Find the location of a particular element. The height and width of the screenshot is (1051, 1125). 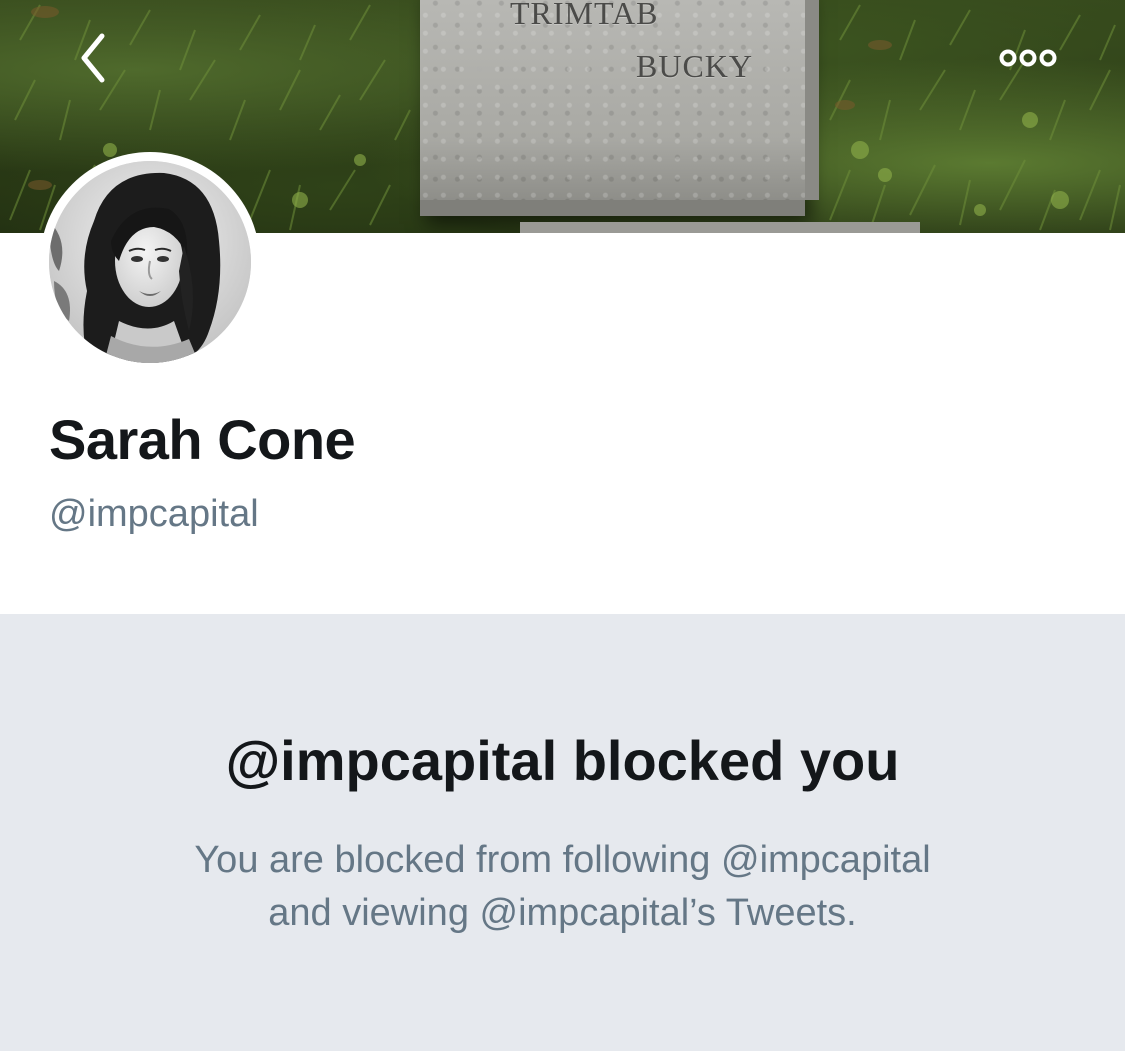

profile-display-name: Sarah Cone is located at coordinates (202, 439).